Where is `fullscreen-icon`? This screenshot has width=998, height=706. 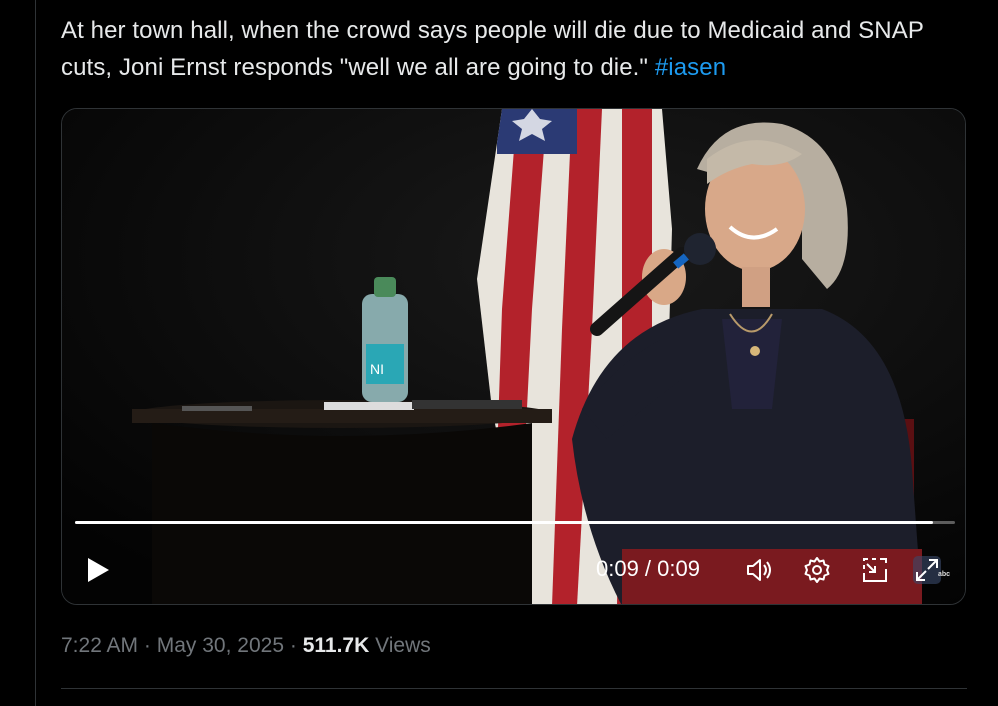 fullscreen-icon is located at coordinates (927, 570).